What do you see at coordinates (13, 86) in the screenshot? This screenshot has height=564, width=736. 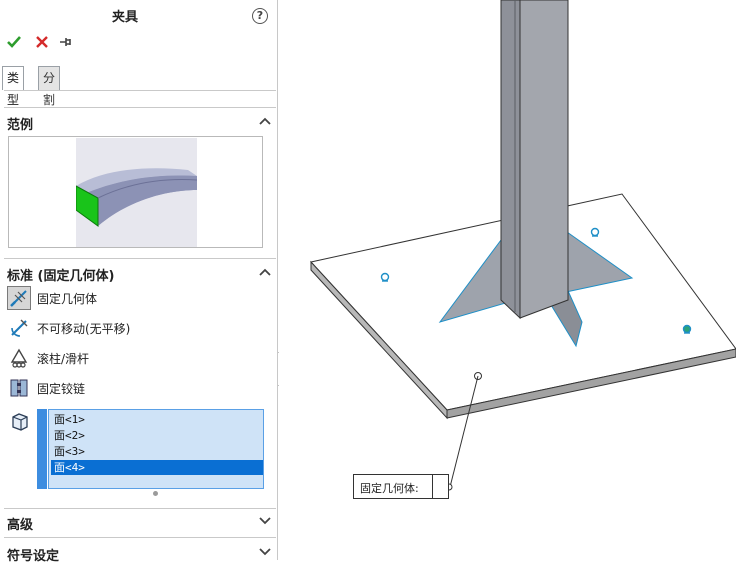 I see `tab-type: 类型` at bounding box center [13, 86].